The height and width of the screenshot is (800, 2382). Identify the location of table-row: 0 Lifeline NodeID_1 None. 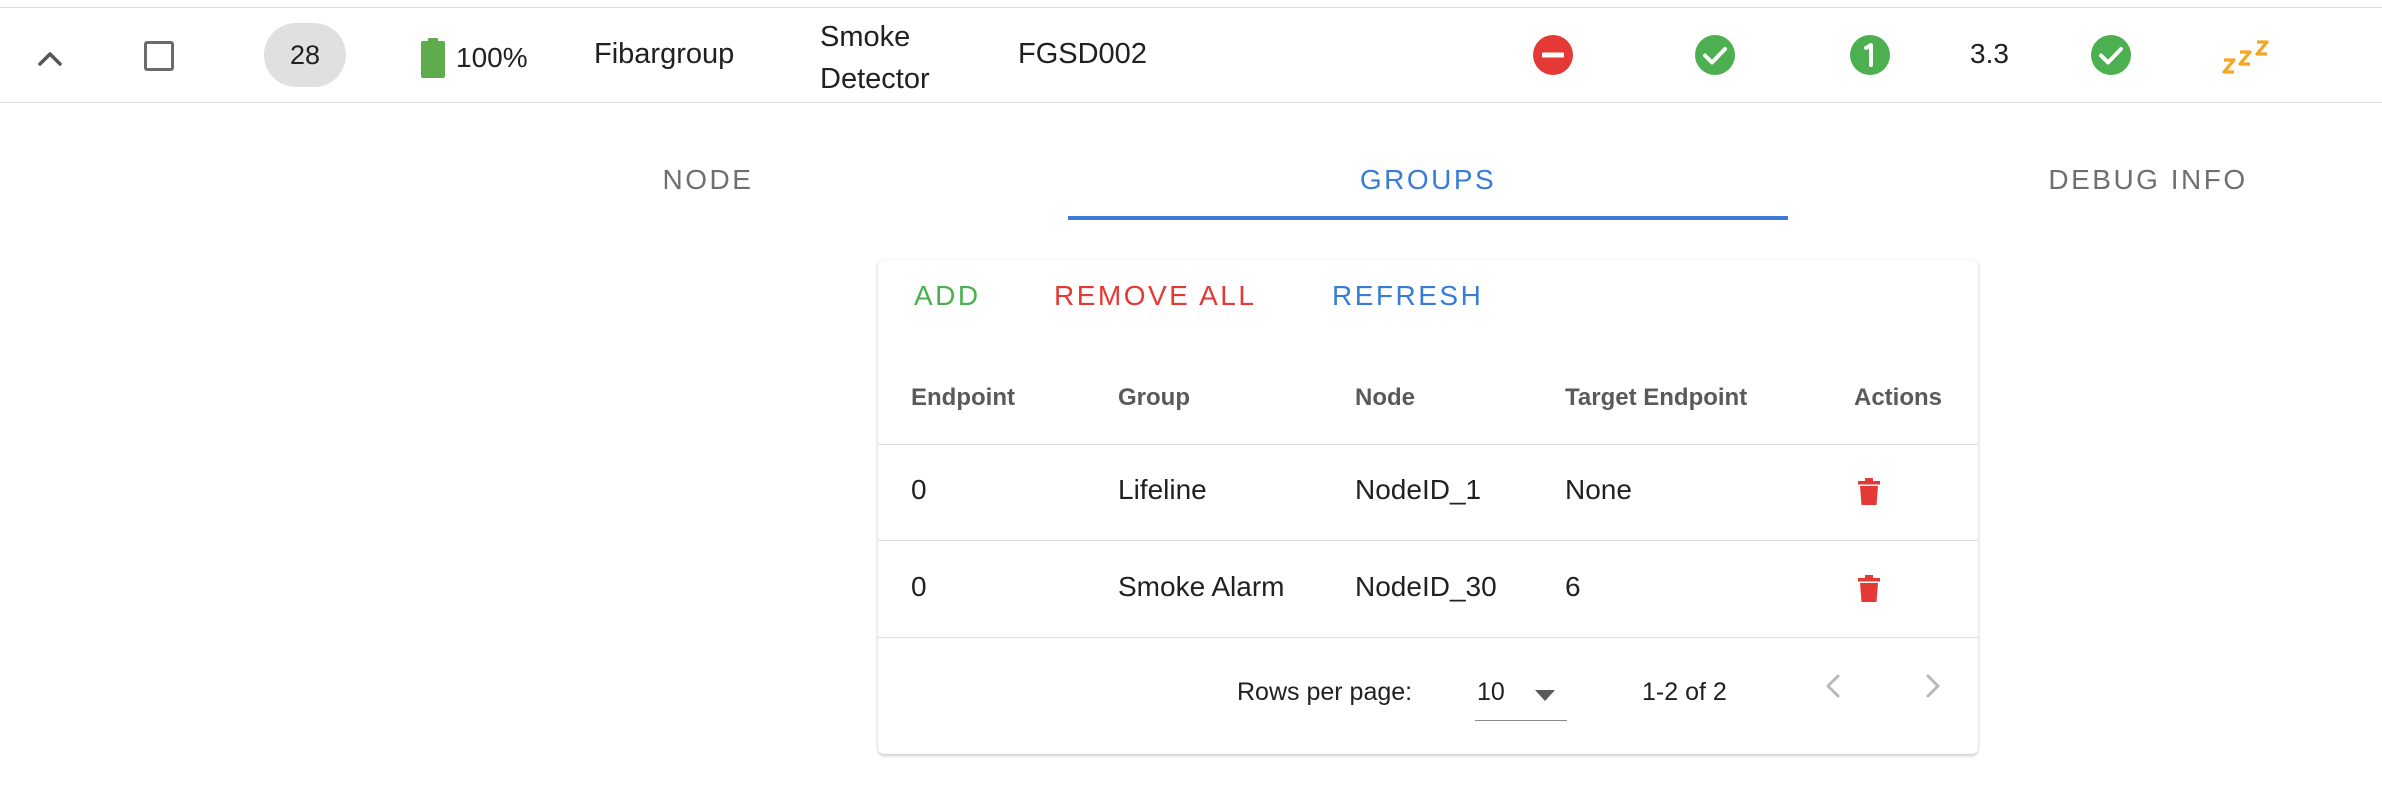
(1428, 492).